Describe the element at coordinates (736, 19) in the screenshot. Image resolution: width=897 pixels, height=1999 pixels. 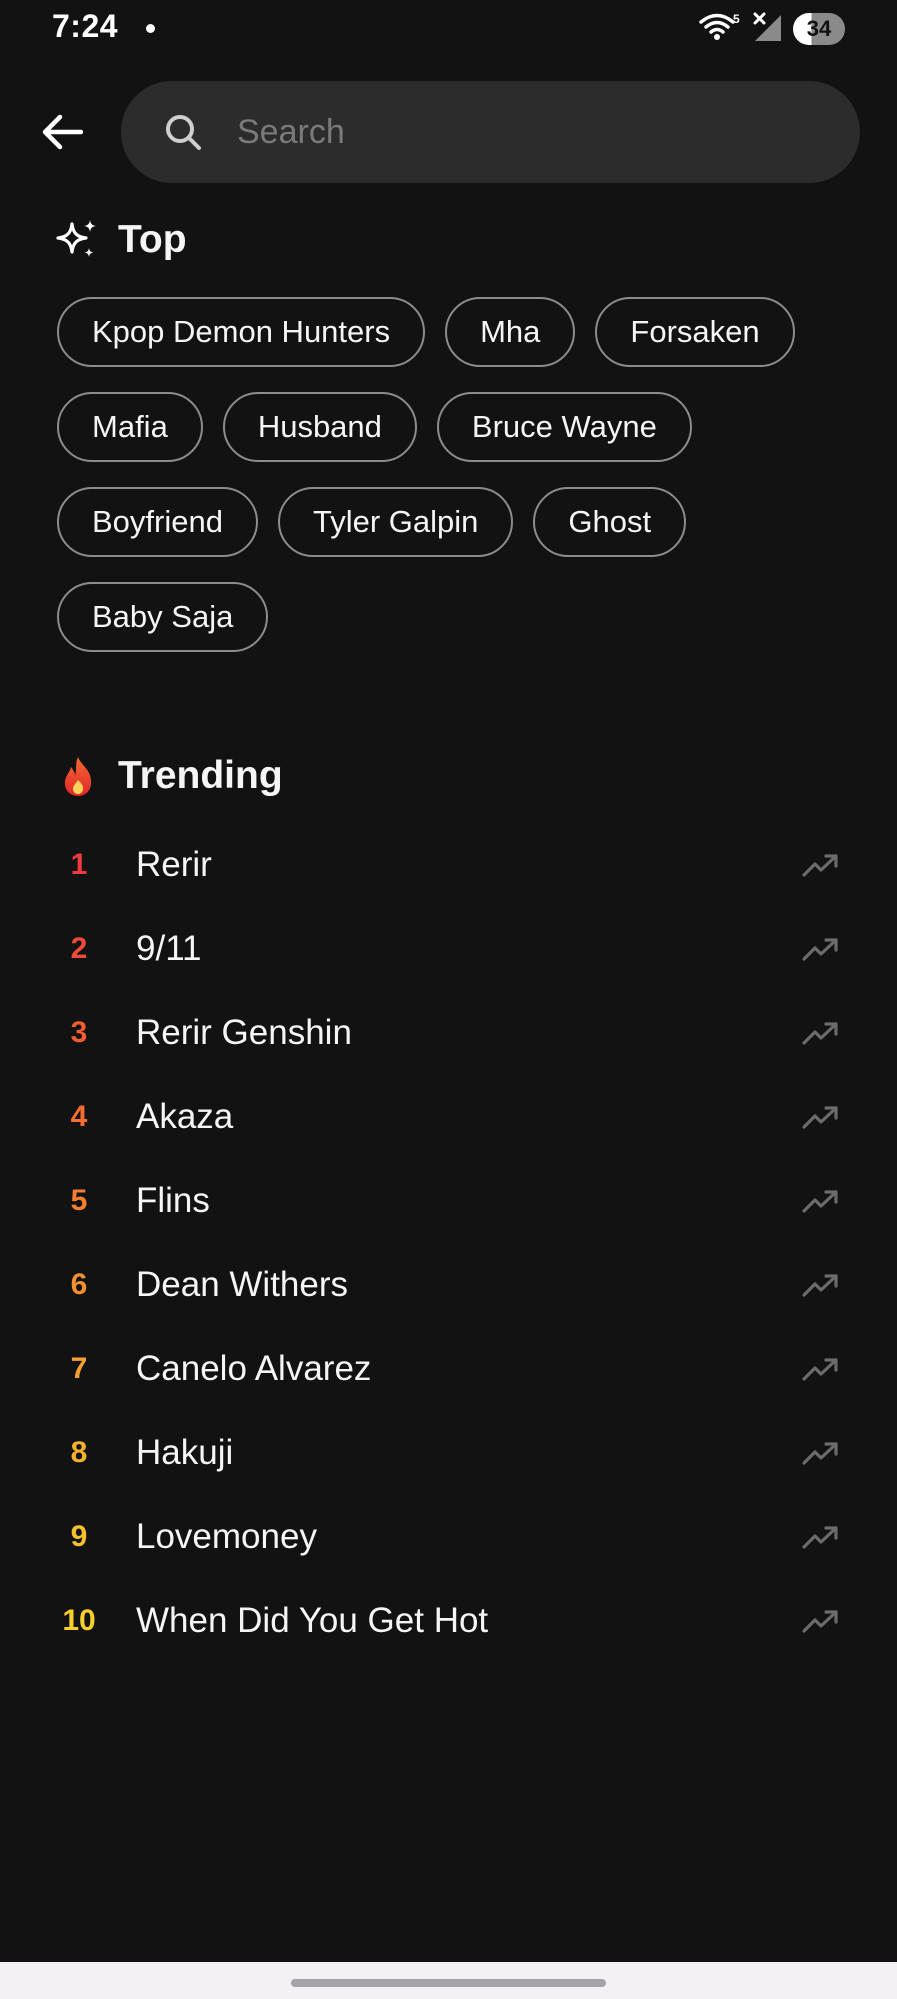
I see `wifi-band-label: 5` at that location.